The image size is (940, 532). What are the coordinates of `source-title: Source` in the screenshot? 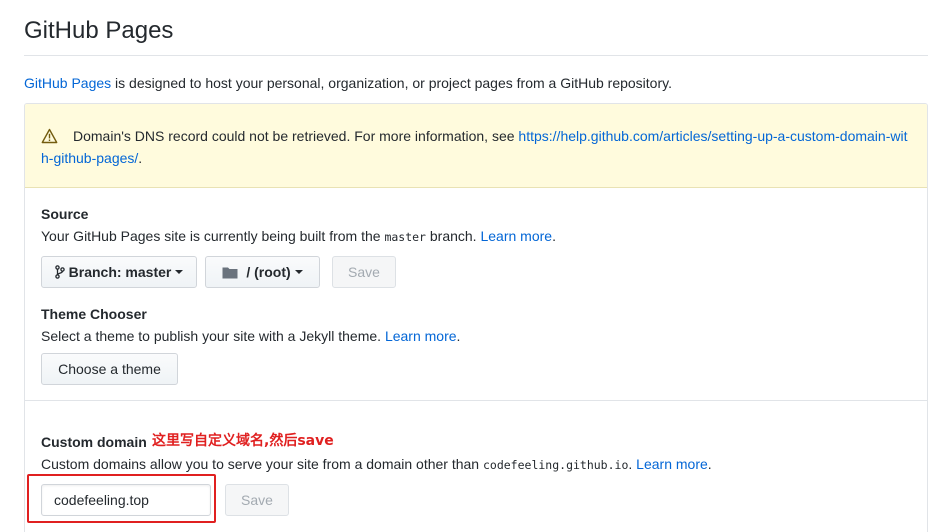 It's located at (65, 214).